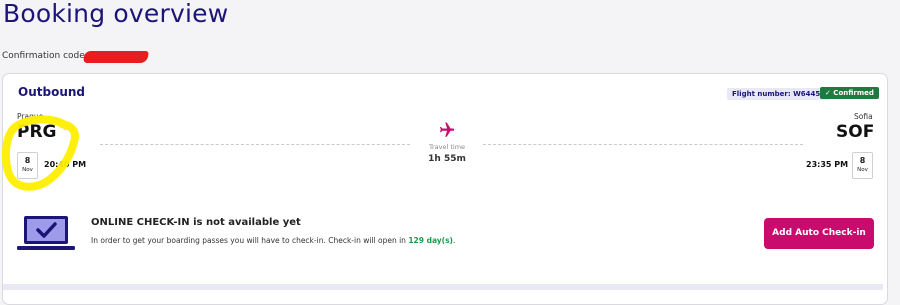 The width and height of the screenshot is (900, 305). Describe the element at coordinates (45, 56) in the screenshot. I see `confirmation-code-label: Confirmation code:` at that location.